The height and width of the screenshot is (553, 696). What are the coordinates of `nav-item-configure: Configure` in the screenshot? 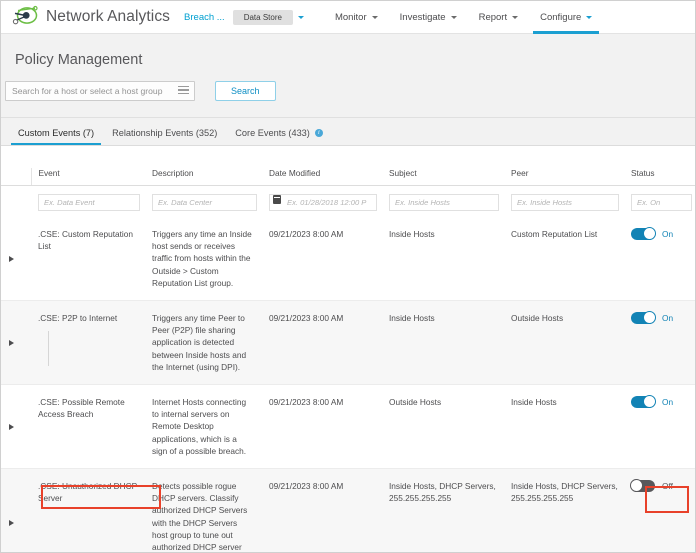 It's located at (566, 17).